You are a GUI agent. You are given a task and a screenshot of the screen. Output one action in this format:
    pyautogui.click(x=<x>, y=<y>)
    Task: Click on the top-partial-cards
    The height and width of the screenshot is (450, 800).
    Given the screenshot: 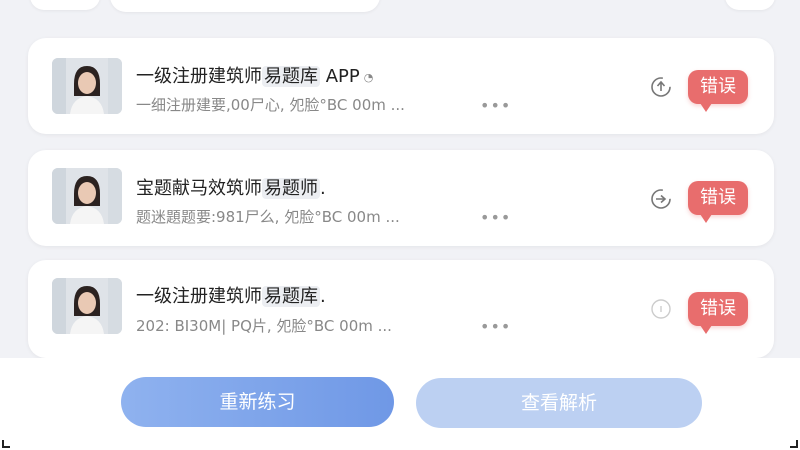 What is the action you would take?
    pyautogui.click(x=400, y=15)
    